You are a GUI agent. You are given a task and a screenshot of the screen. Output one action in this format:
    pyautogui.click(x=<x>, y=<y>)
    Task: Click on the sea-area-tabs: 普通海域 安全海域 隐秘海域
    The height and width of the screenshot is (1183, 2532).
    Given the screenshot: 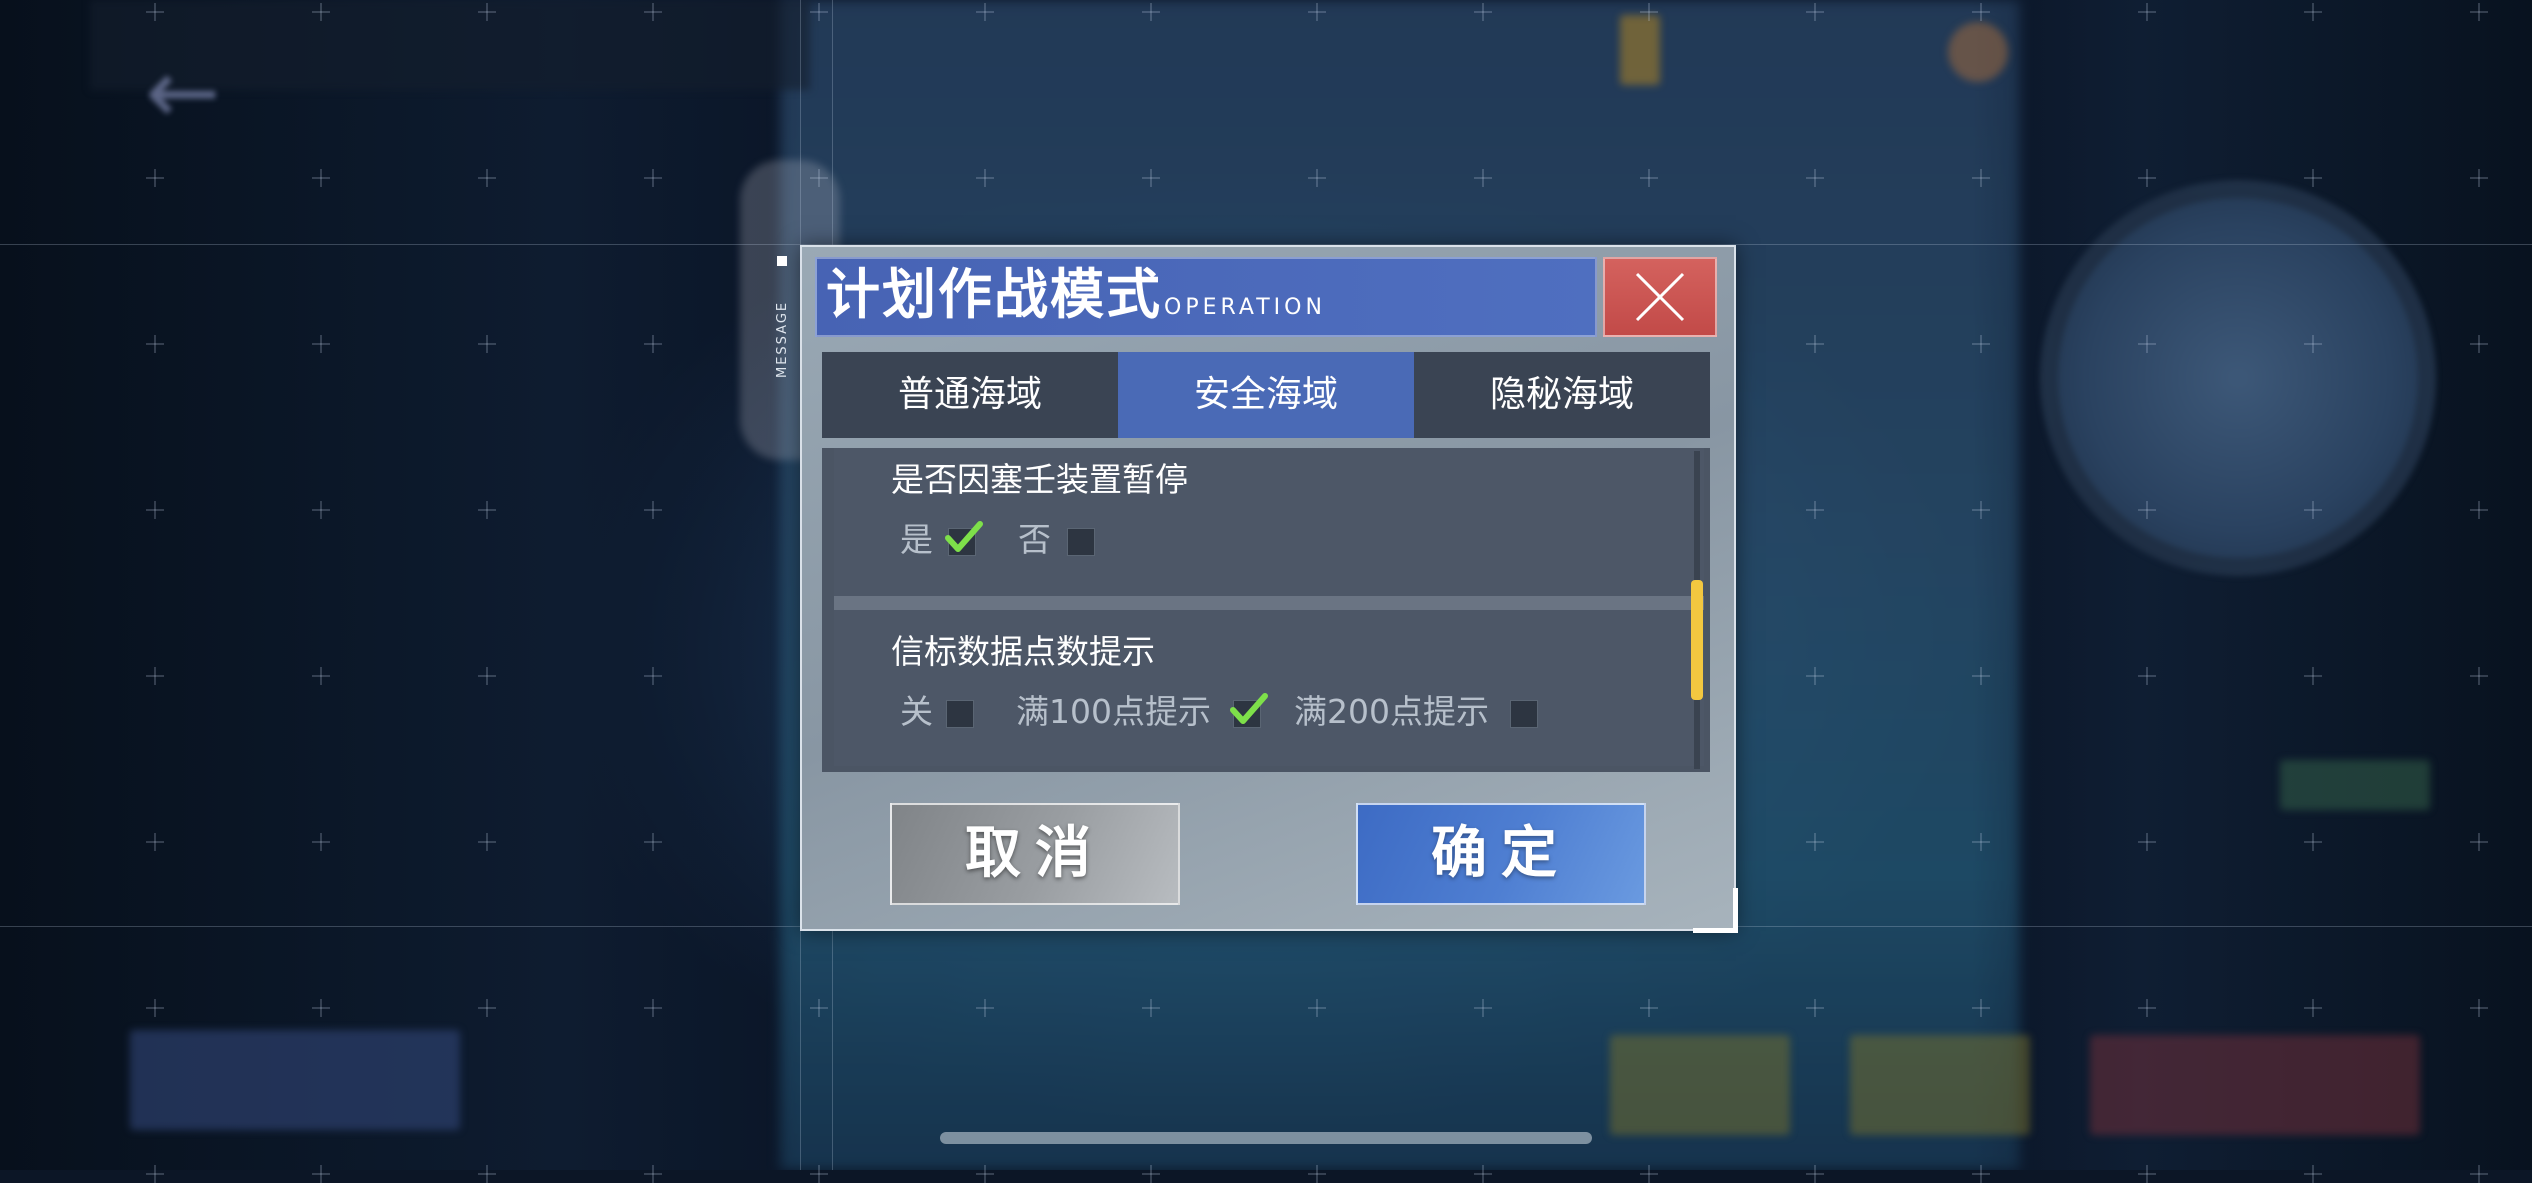 What is the action you would take?
    pyautogui.click(x=1266, y=395)
    